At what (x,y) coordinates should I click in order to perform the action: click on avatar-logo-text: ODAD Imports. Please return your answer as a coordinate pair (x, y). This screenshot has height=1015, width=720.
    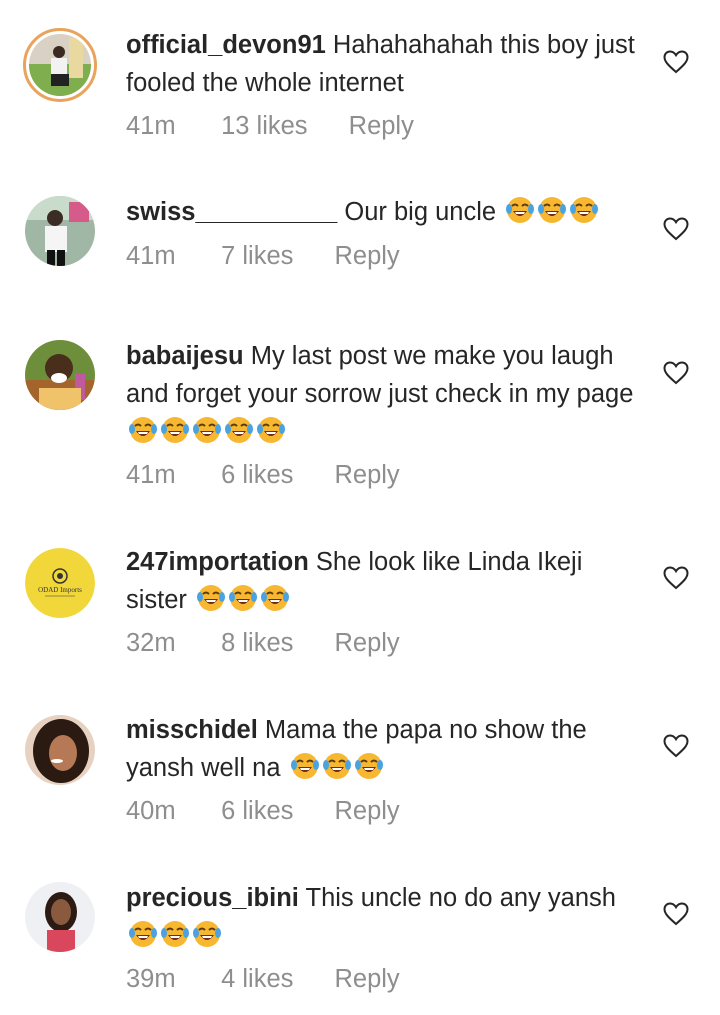
    Looking at the image, I should click on (60, 590).